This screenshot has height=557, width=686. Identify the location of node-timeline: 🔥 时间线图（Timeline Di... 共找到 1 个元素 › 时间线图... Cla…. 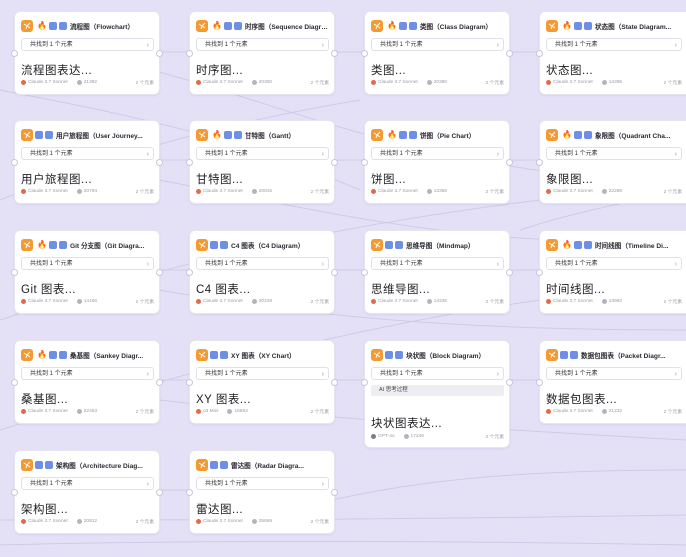
(612, 272).